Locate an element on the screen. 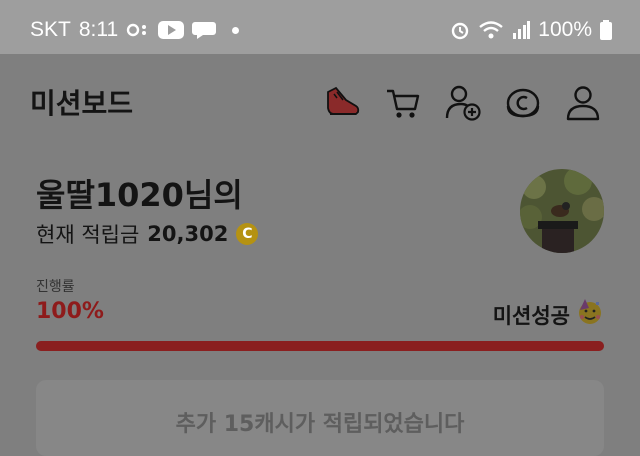  reward-banner-text: 추가 15캐시가 적립되었습니다 is located at coordinates (320, 424).